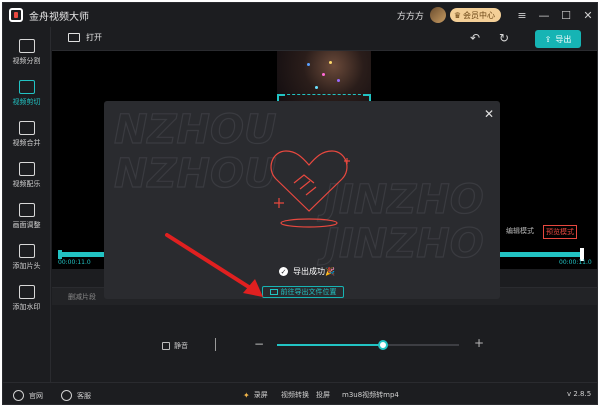 This screenshot has width=600, height=407. Describe the element at coordinates (214, 265) in the screenshot. I see `annotation-arrow` at that location.